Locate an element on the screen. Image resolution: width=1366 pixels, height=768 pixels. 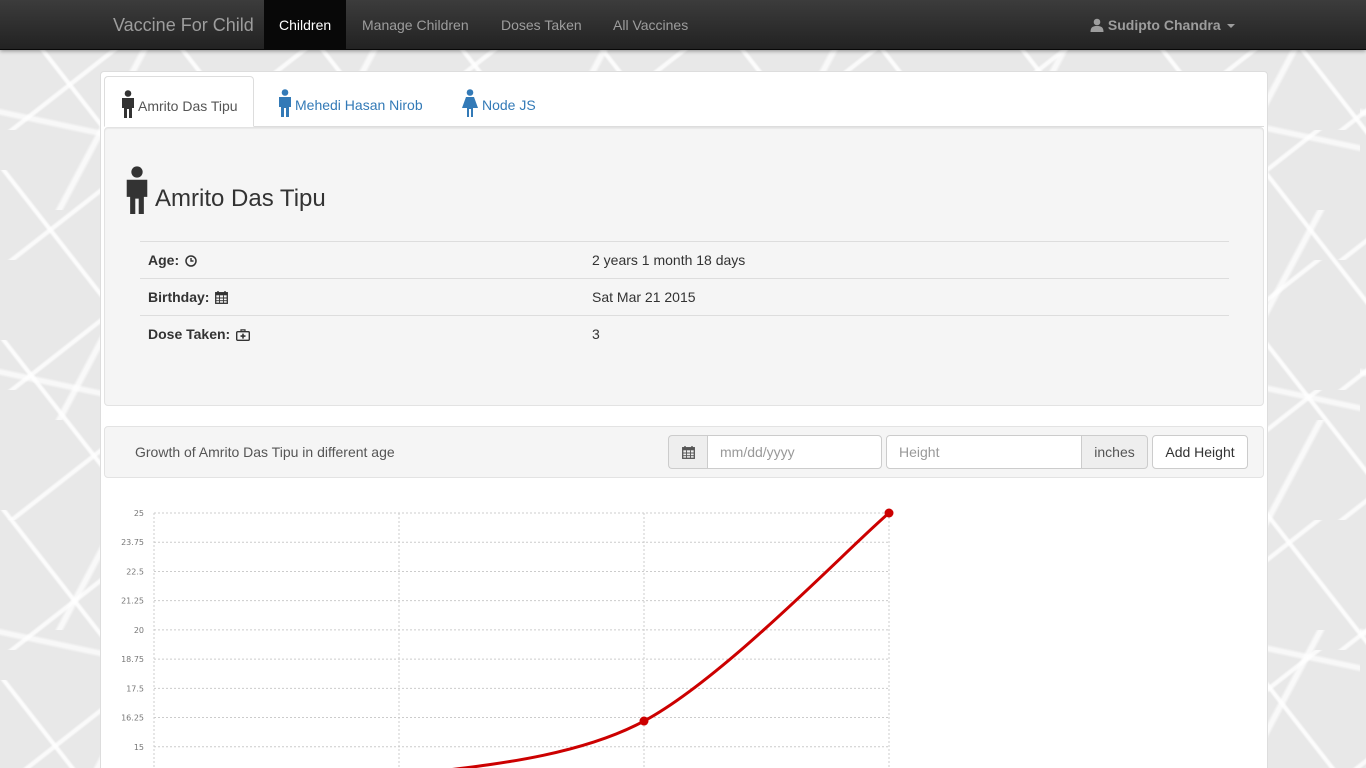
child-name-heading: Amrito Das Tipu is located at coordinates (224, 190).